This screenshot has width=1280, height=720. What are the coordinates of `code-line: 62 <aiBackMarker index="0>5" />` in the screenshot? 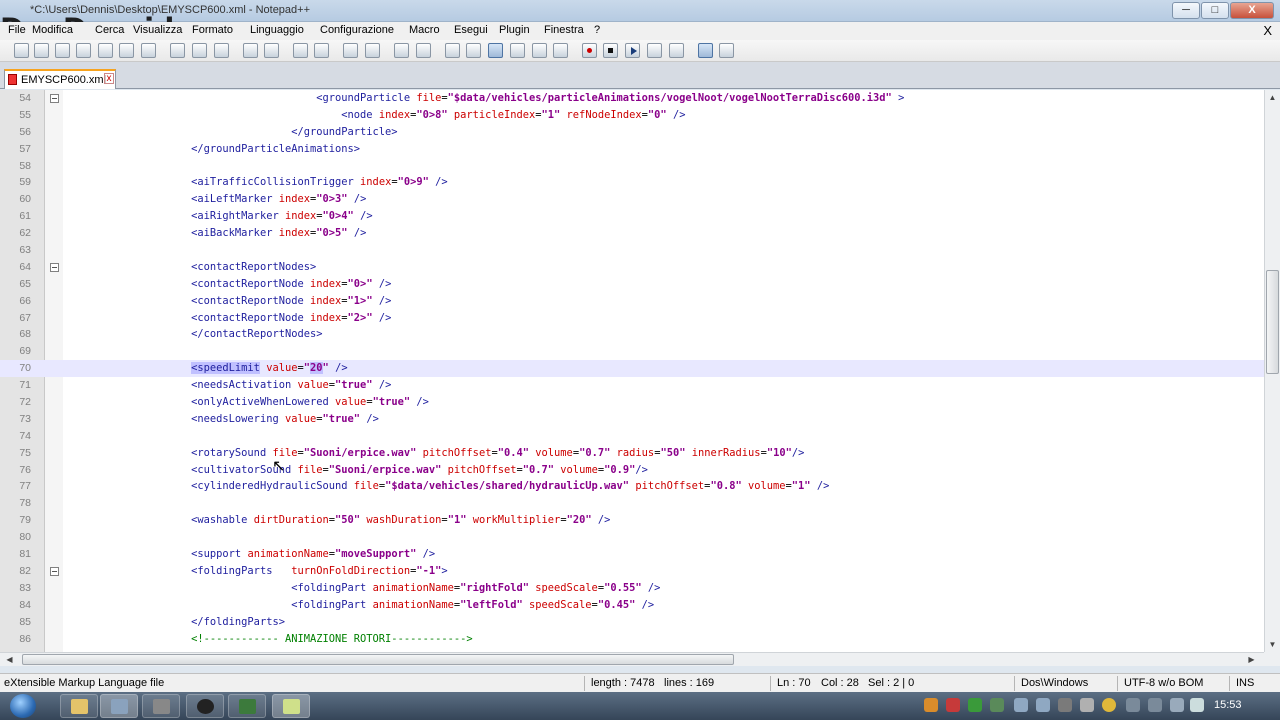 It's located at (632, 233).